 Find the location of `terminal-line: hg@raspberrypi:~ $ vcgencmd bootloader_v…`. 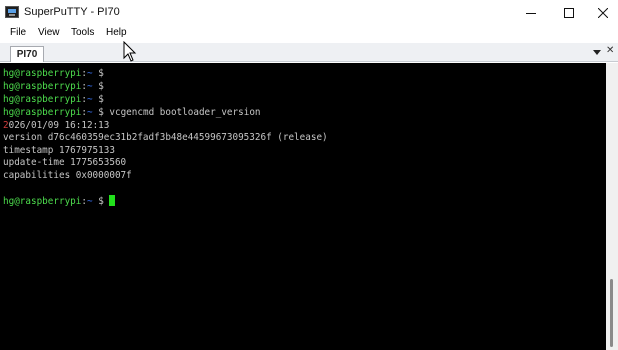

terminal-line: hg@raspberrypi:~ $ vcgencmd bootloader_v… is located at coordinates (132, 112).